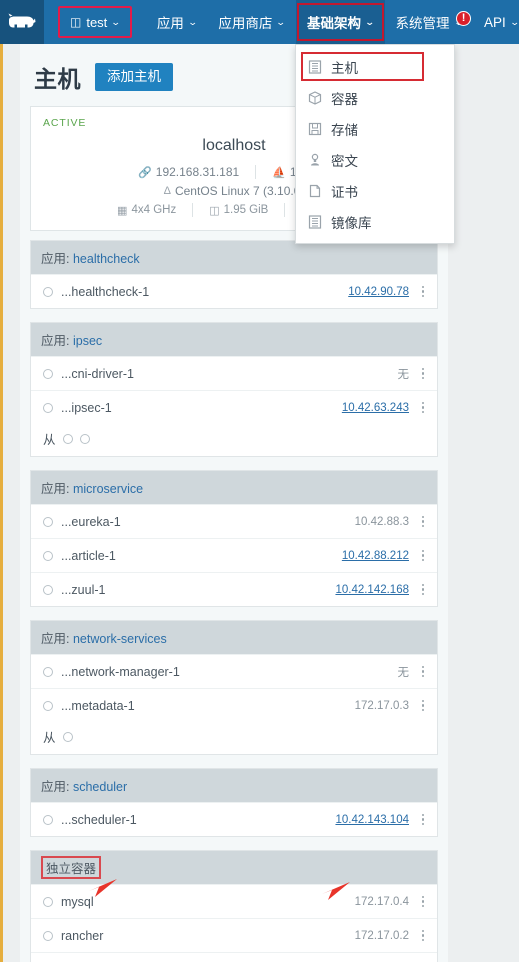  I want to click on service-row: ...zuul-1 10.42.142.168, so click(234, 589).